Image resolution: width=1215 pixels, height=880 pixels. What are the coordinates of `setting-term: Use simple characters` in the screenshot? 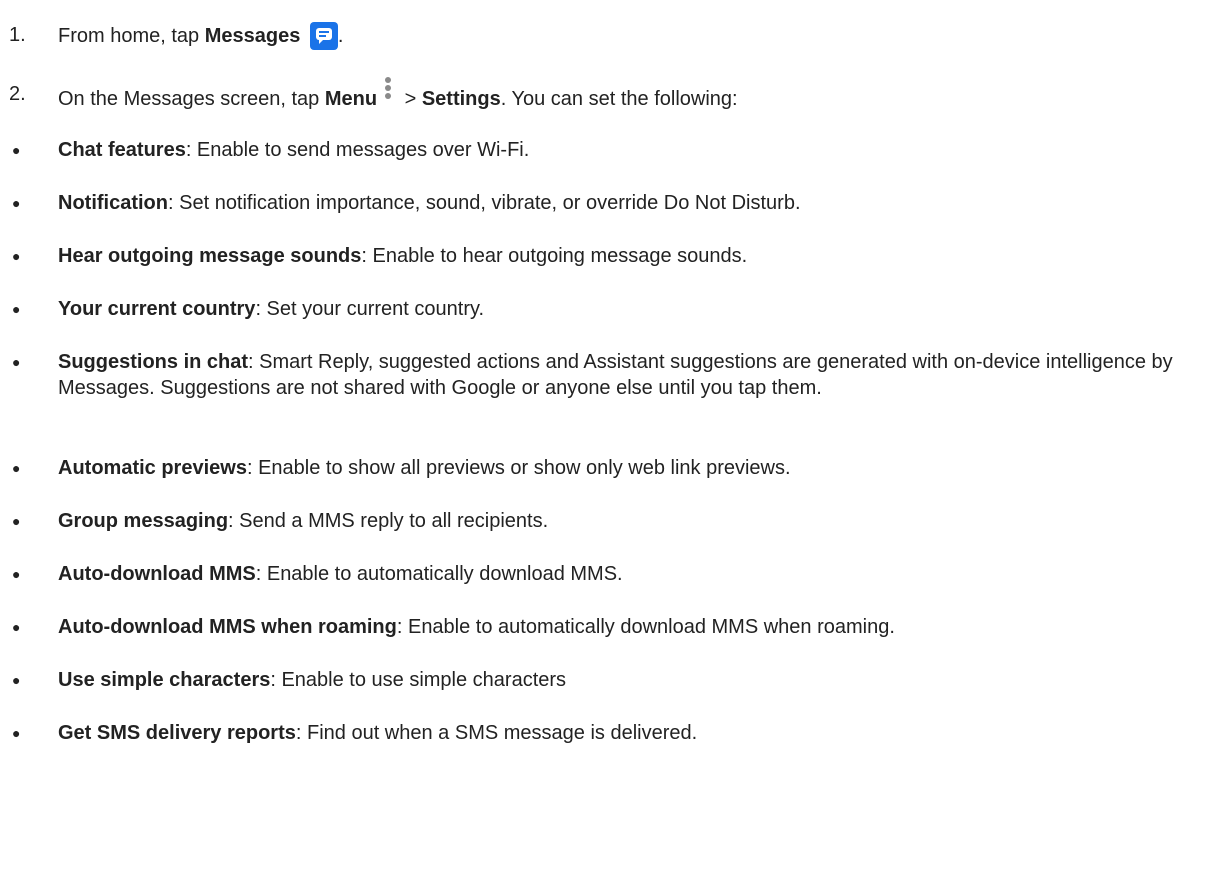 It's located at (164, 680).